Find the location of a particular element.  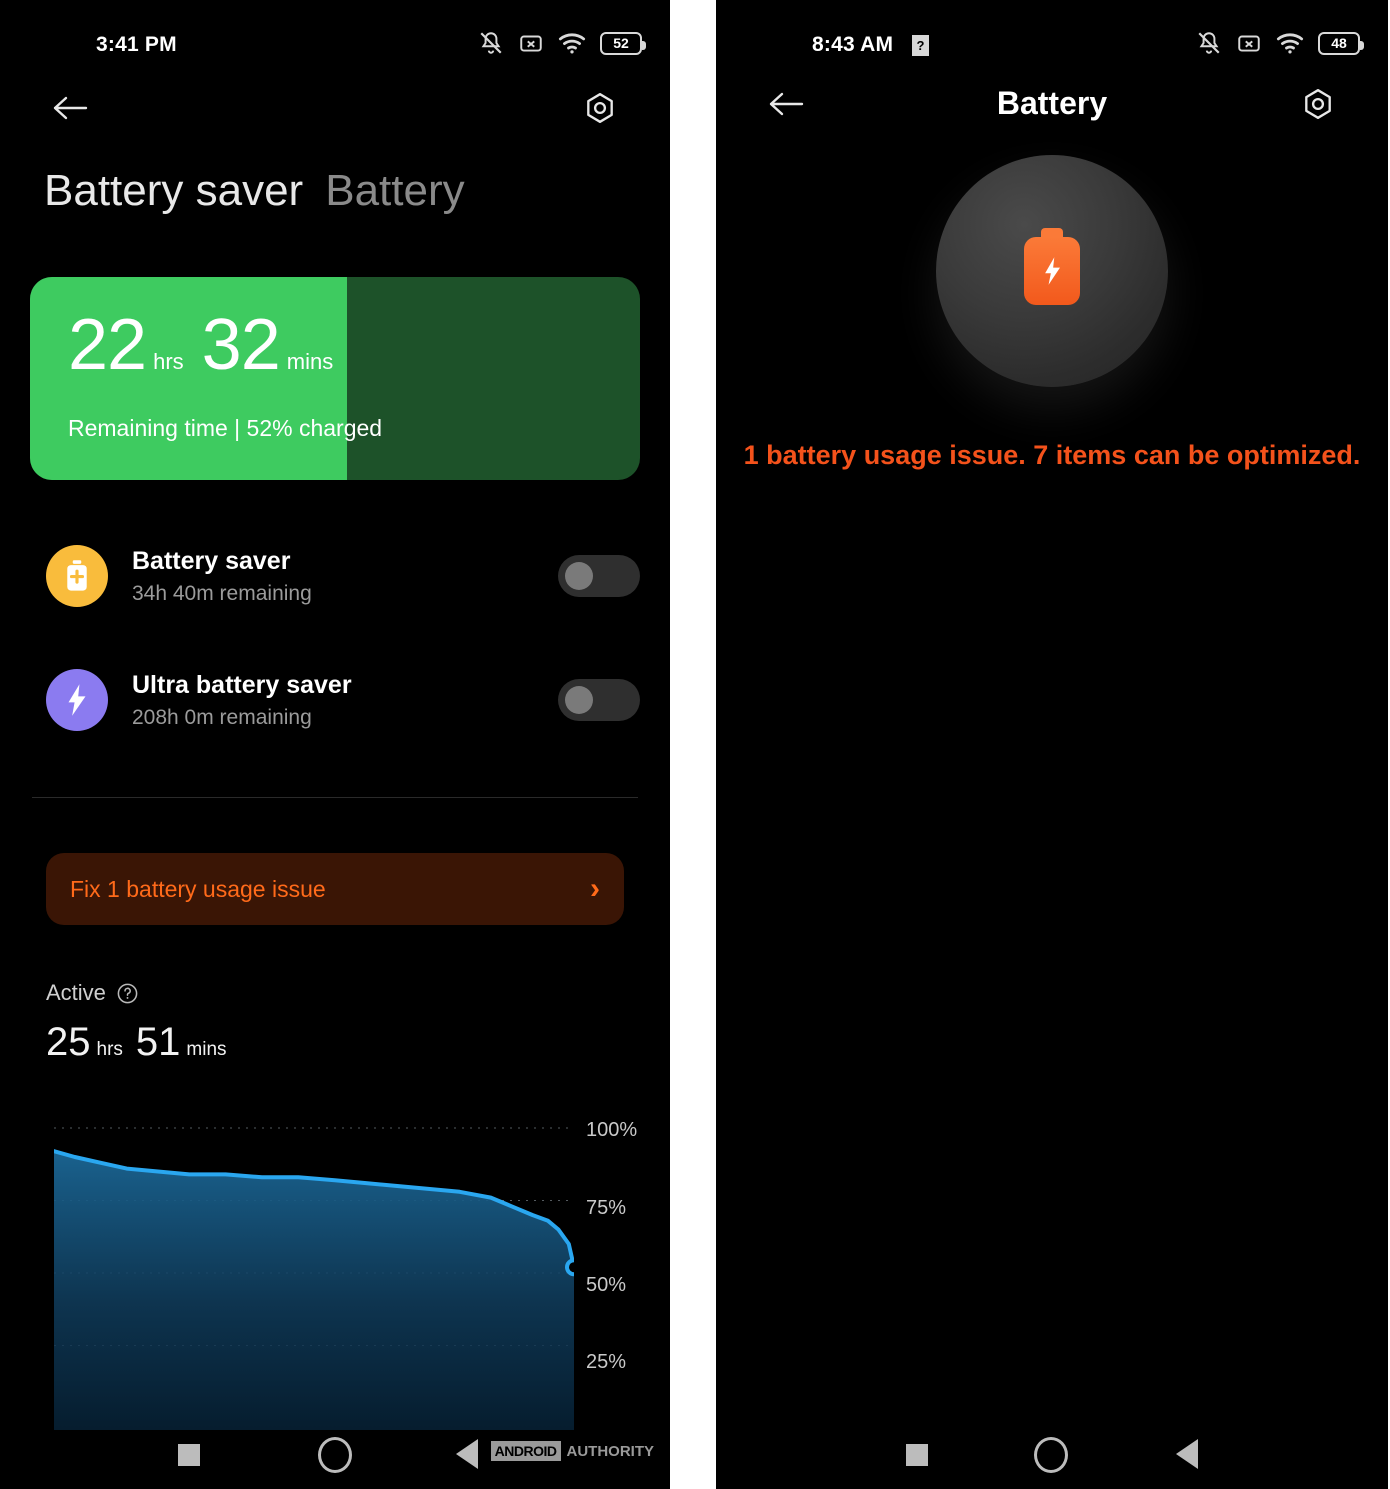

toggle-ultra-battery-saver is located at coordinates (599, 700).